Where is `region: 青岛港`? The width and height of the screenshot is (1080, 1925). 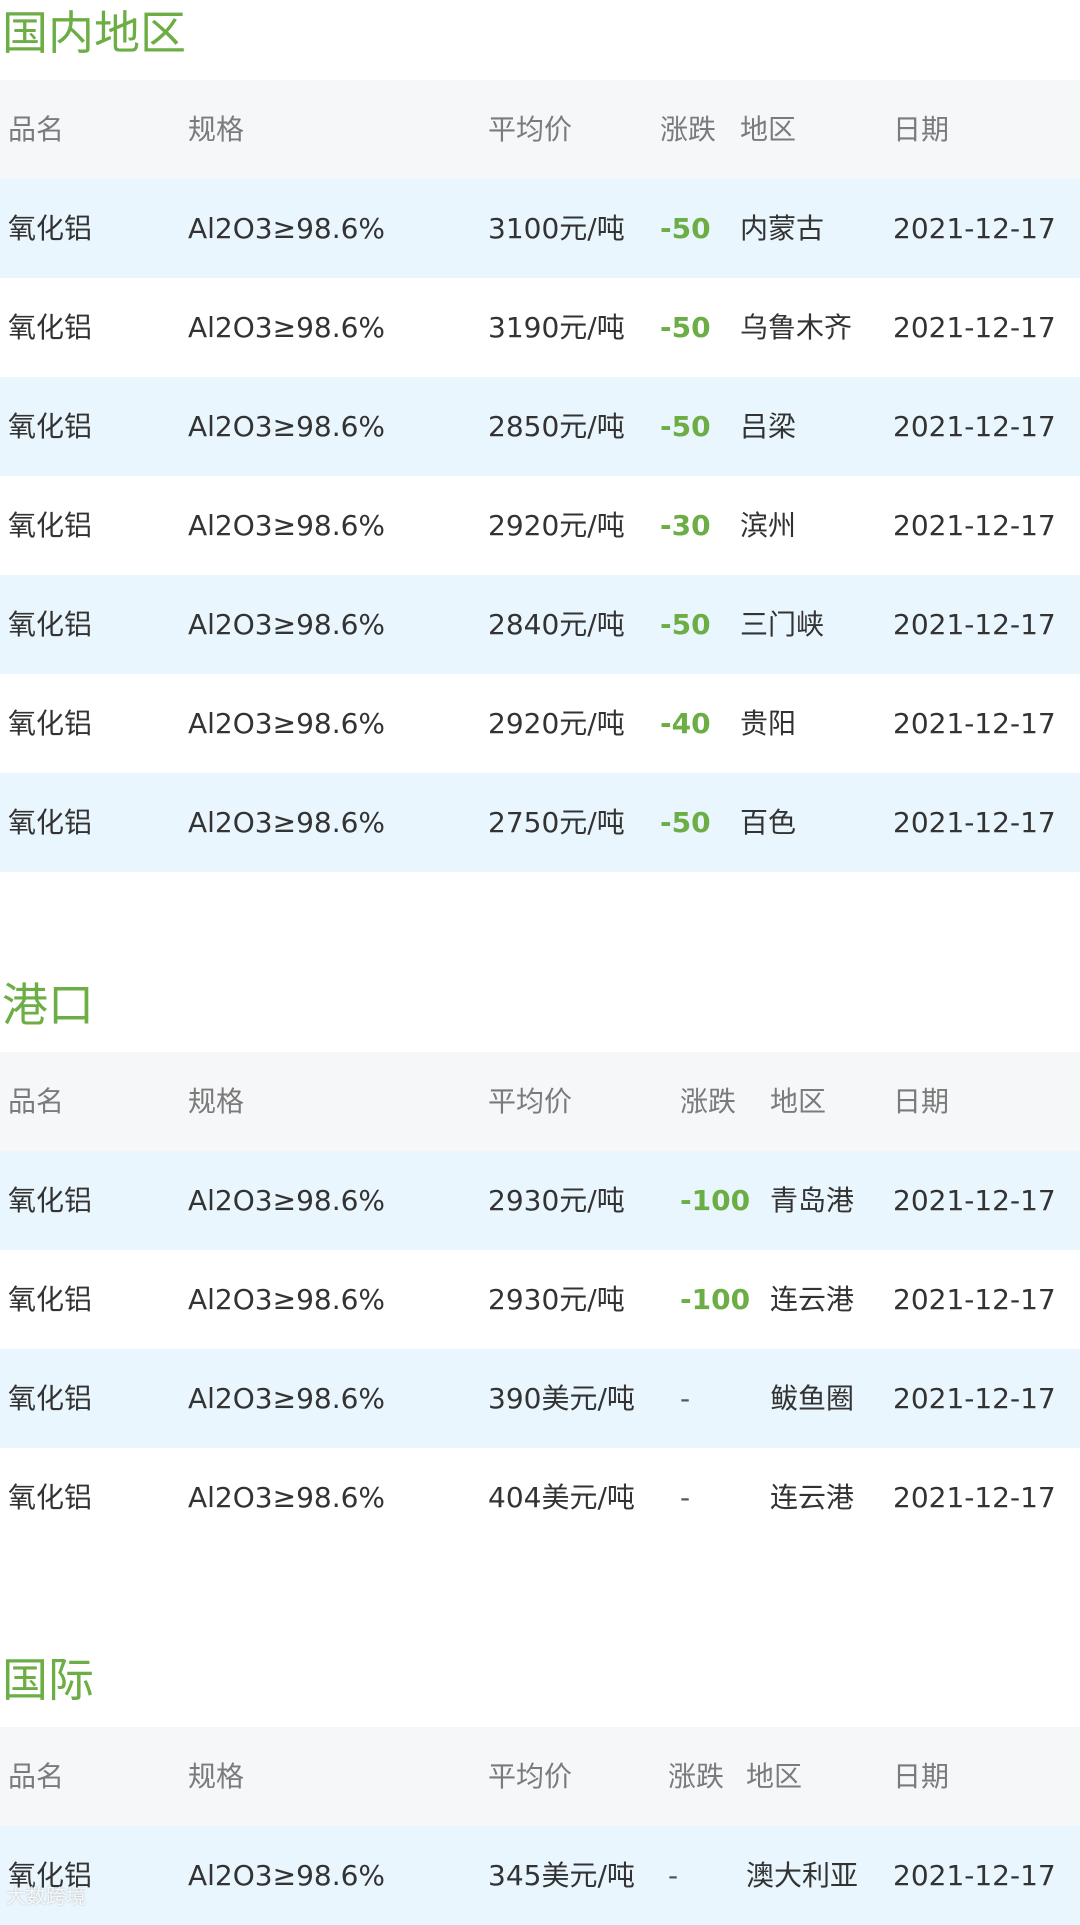
region: 青岛港 is located at coordinates (812, 1200).